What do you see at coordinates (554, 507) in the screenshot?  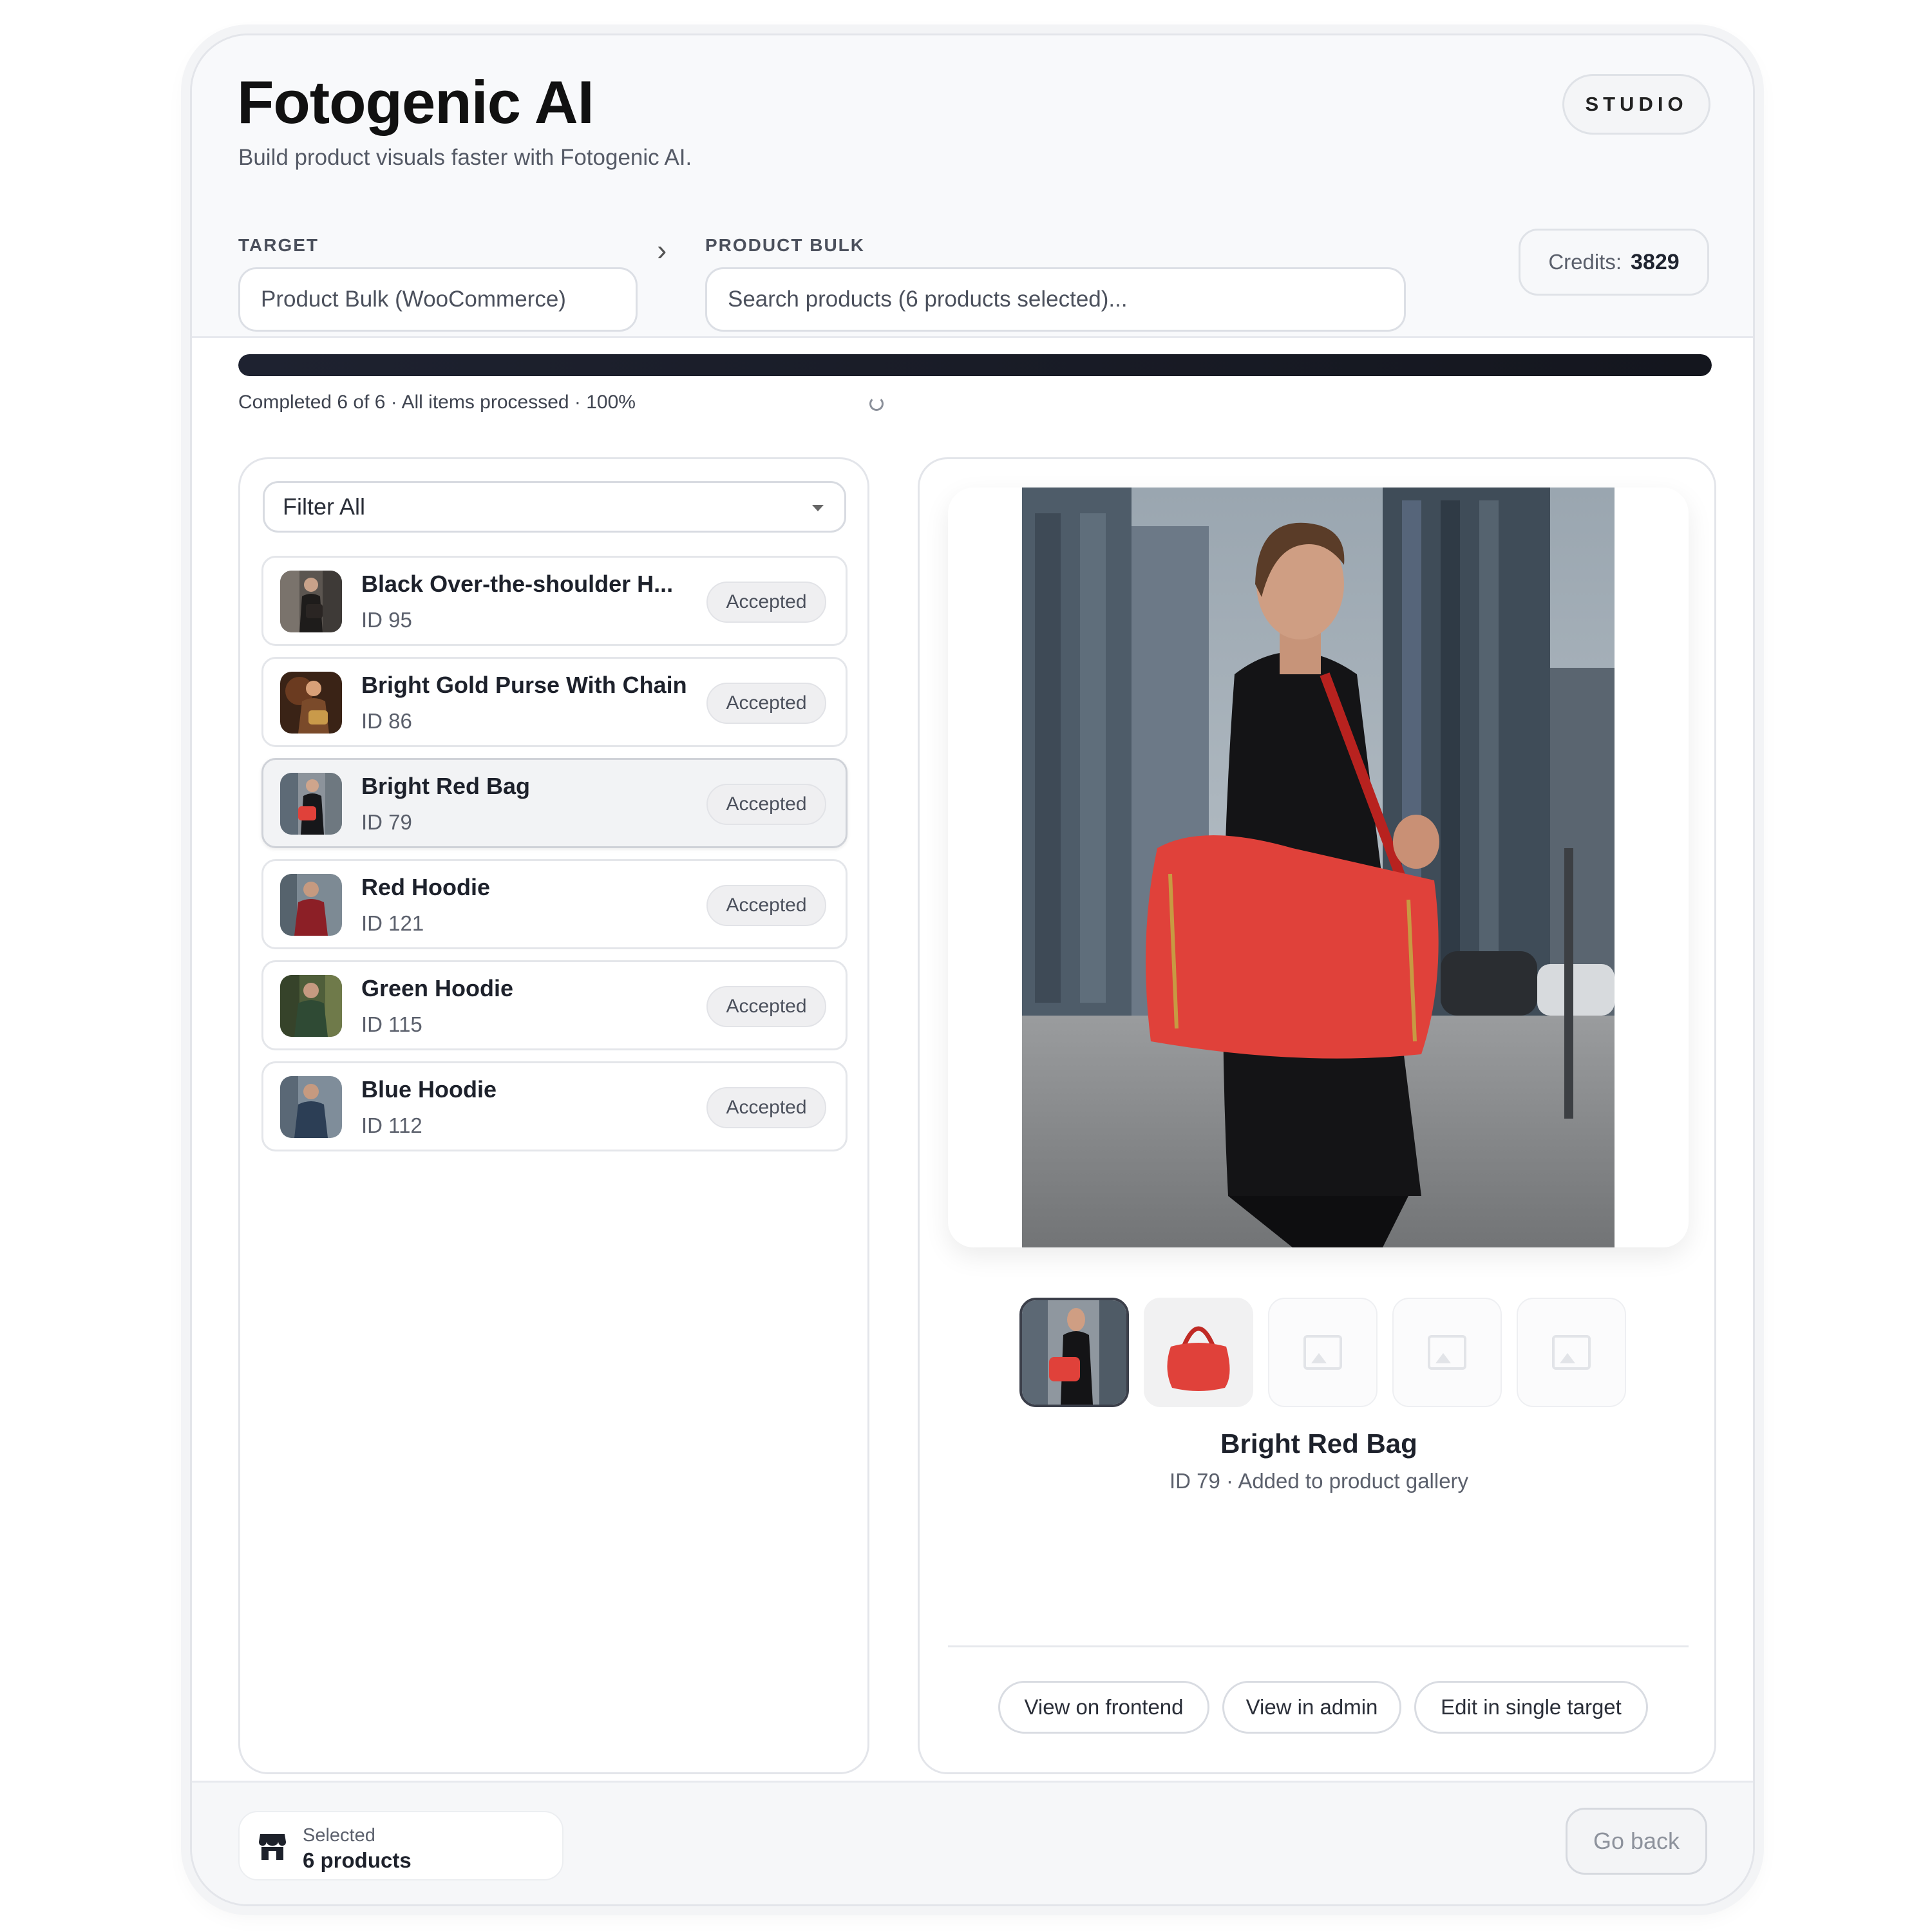 I see `filter-select: Filter All` at bounding box center [554, 507].